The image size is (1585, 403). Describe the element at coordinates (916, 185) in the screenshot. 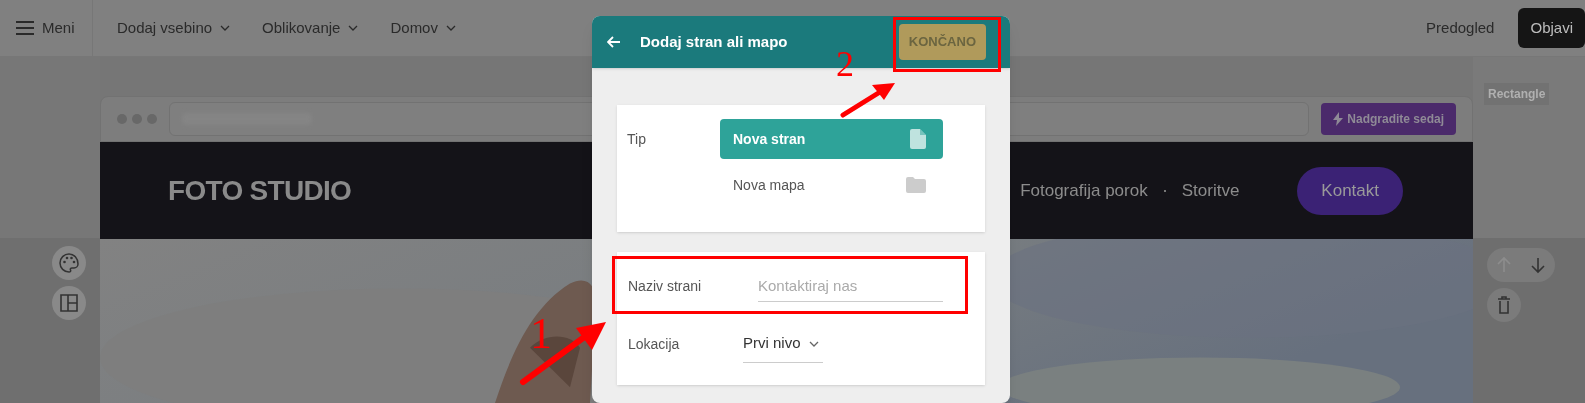

I see `folder-icon` at that location.